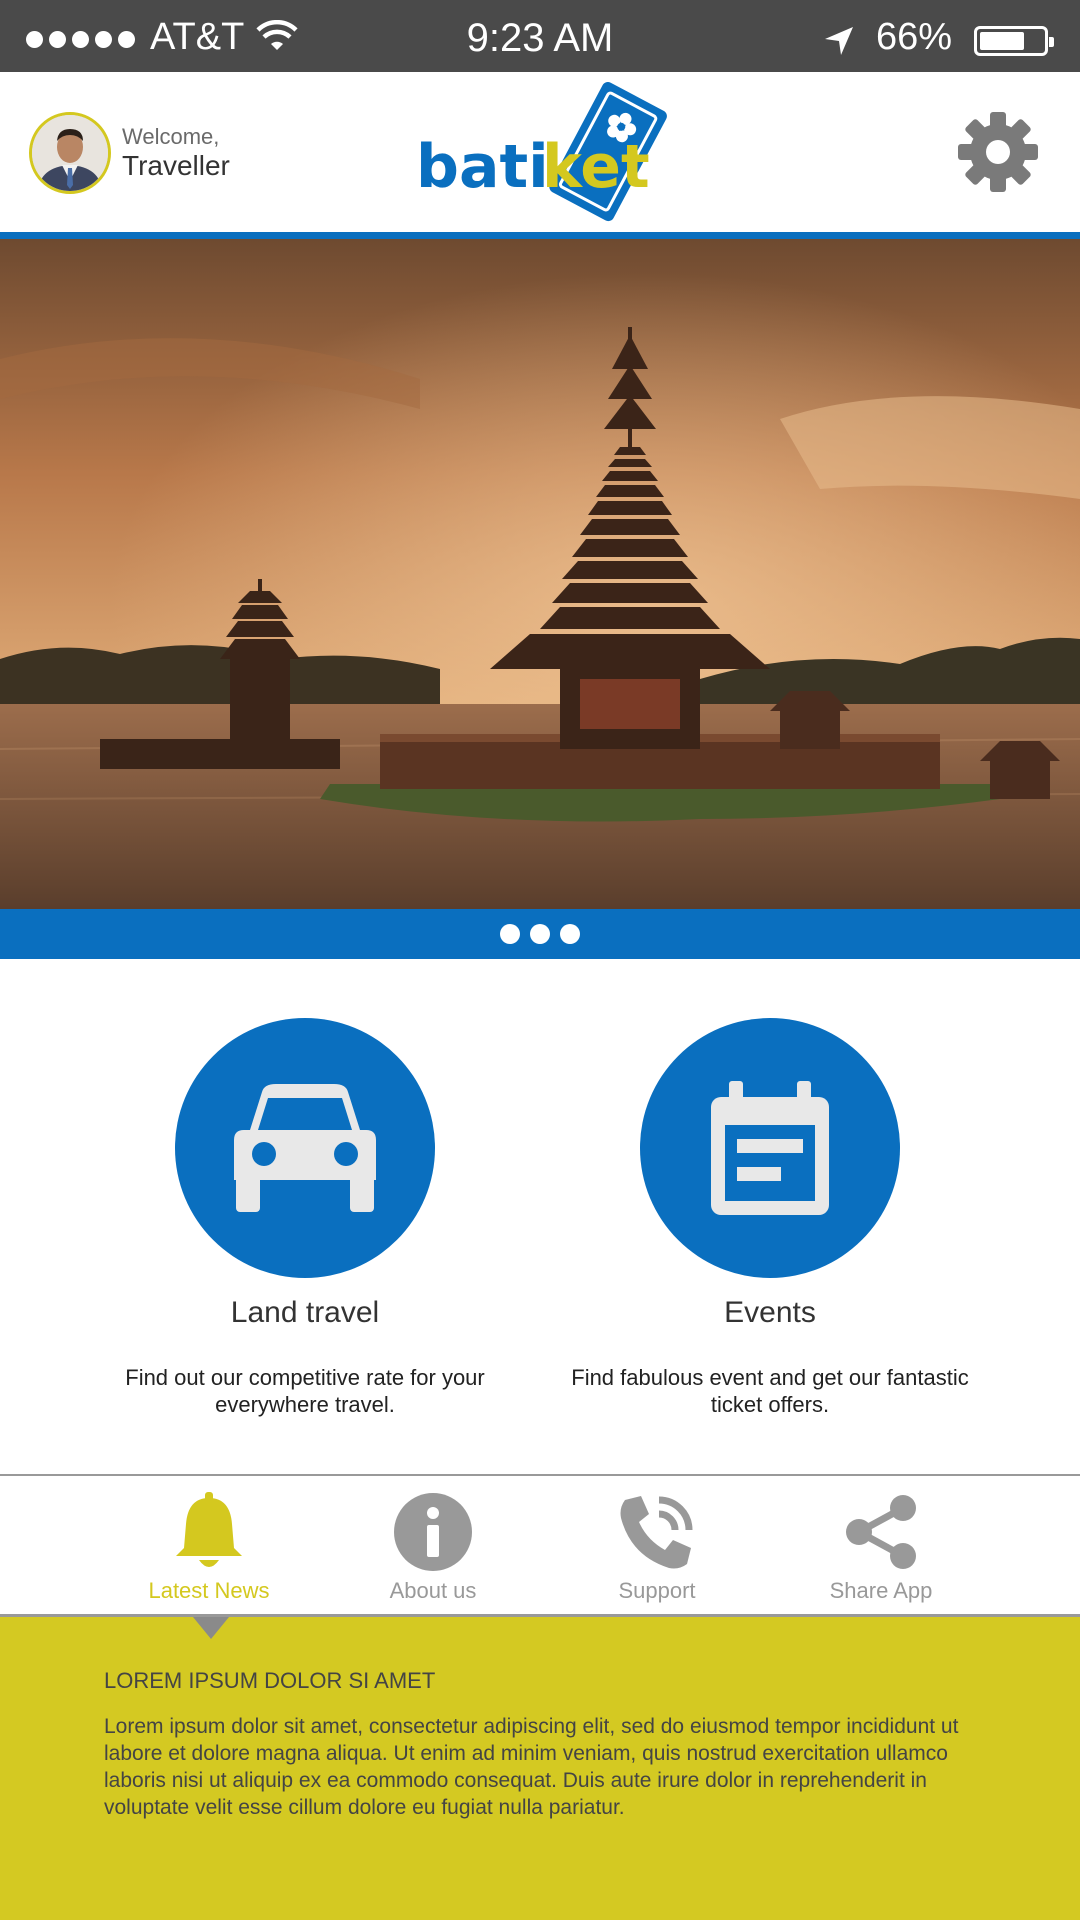 The height and width of the screenshot is (1920, 1080). Describe the element at coordinates (770, 1312) in the screenshot. I see `events-title: Events` at that location.